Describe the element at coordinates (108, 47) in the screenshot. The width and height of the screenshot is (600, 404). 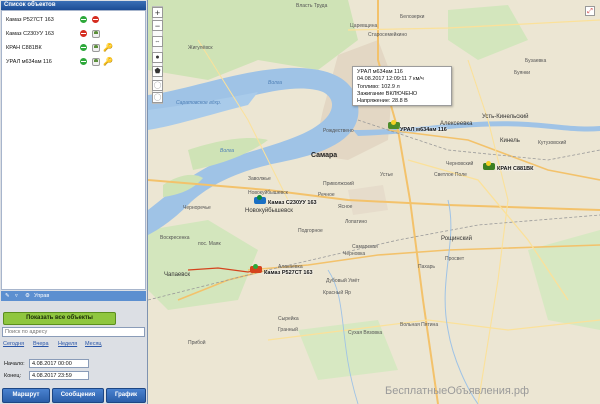
I see `key-icon: 🔑` at that location.